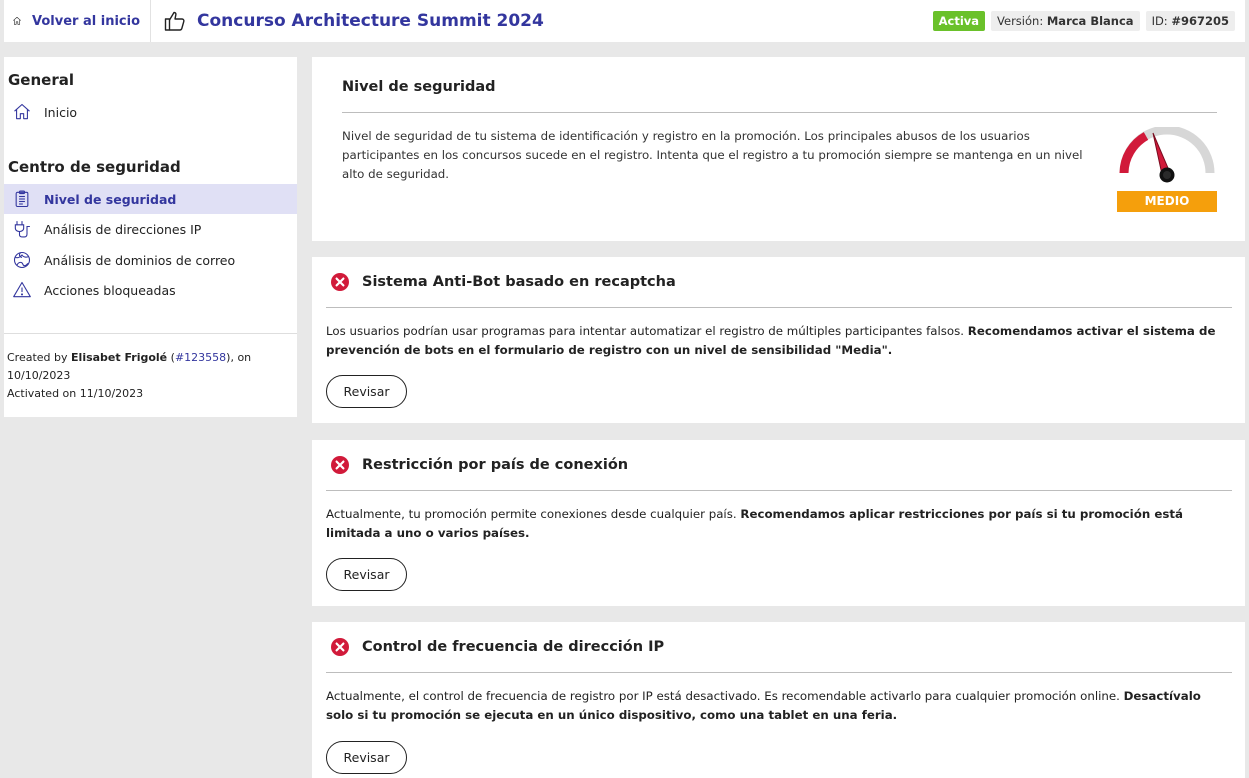 The height and width of the screenshot is (778, 1249). Describe the element at coordinates (150, 333) in the screenshot. I see `sidebar-divider` at that location.